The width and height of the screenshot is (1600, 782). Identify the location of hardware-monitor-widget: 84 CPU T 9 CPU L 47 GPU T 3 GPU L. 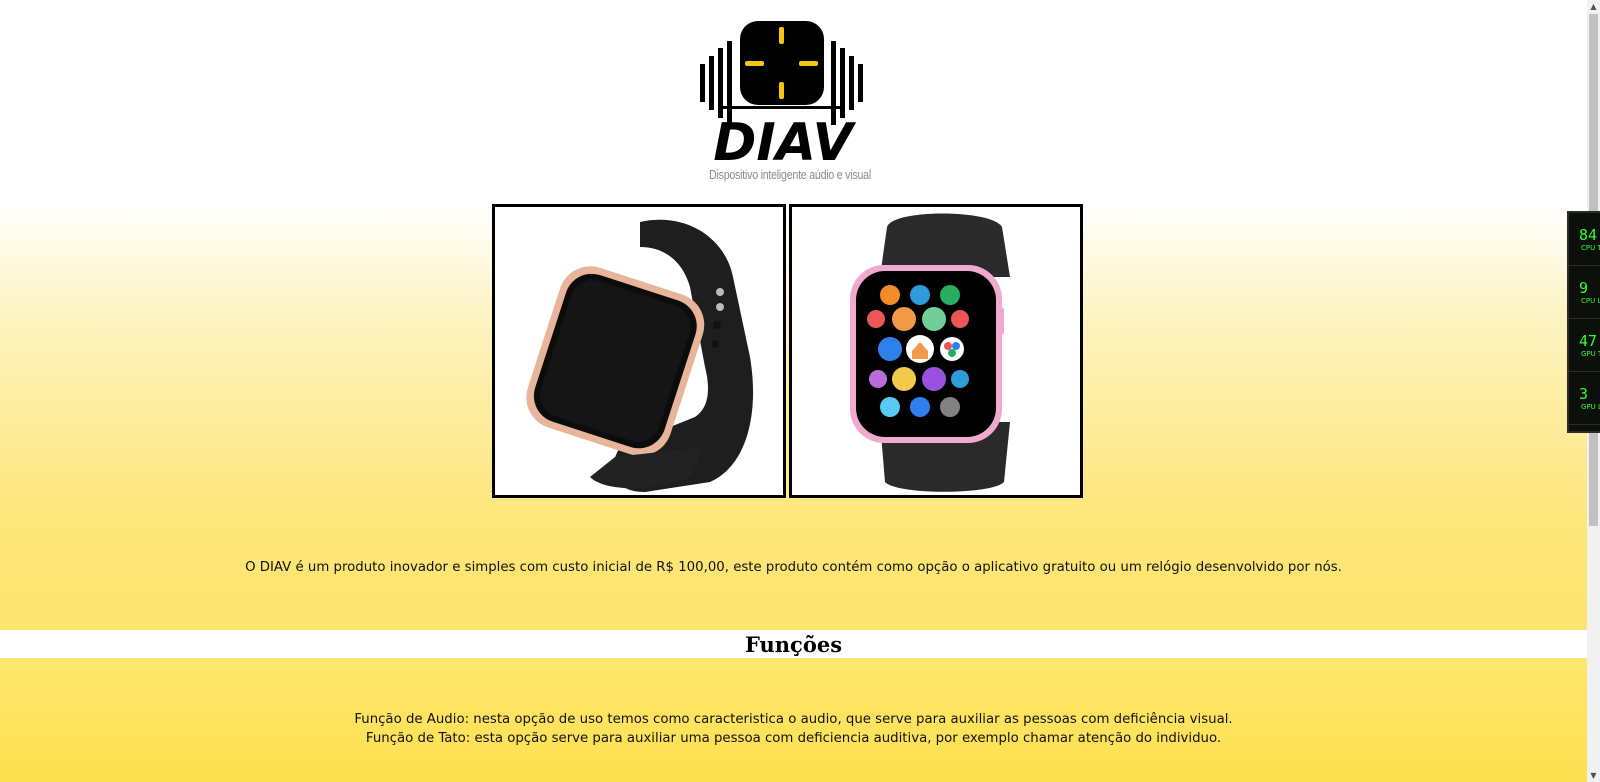
(1583, 322).